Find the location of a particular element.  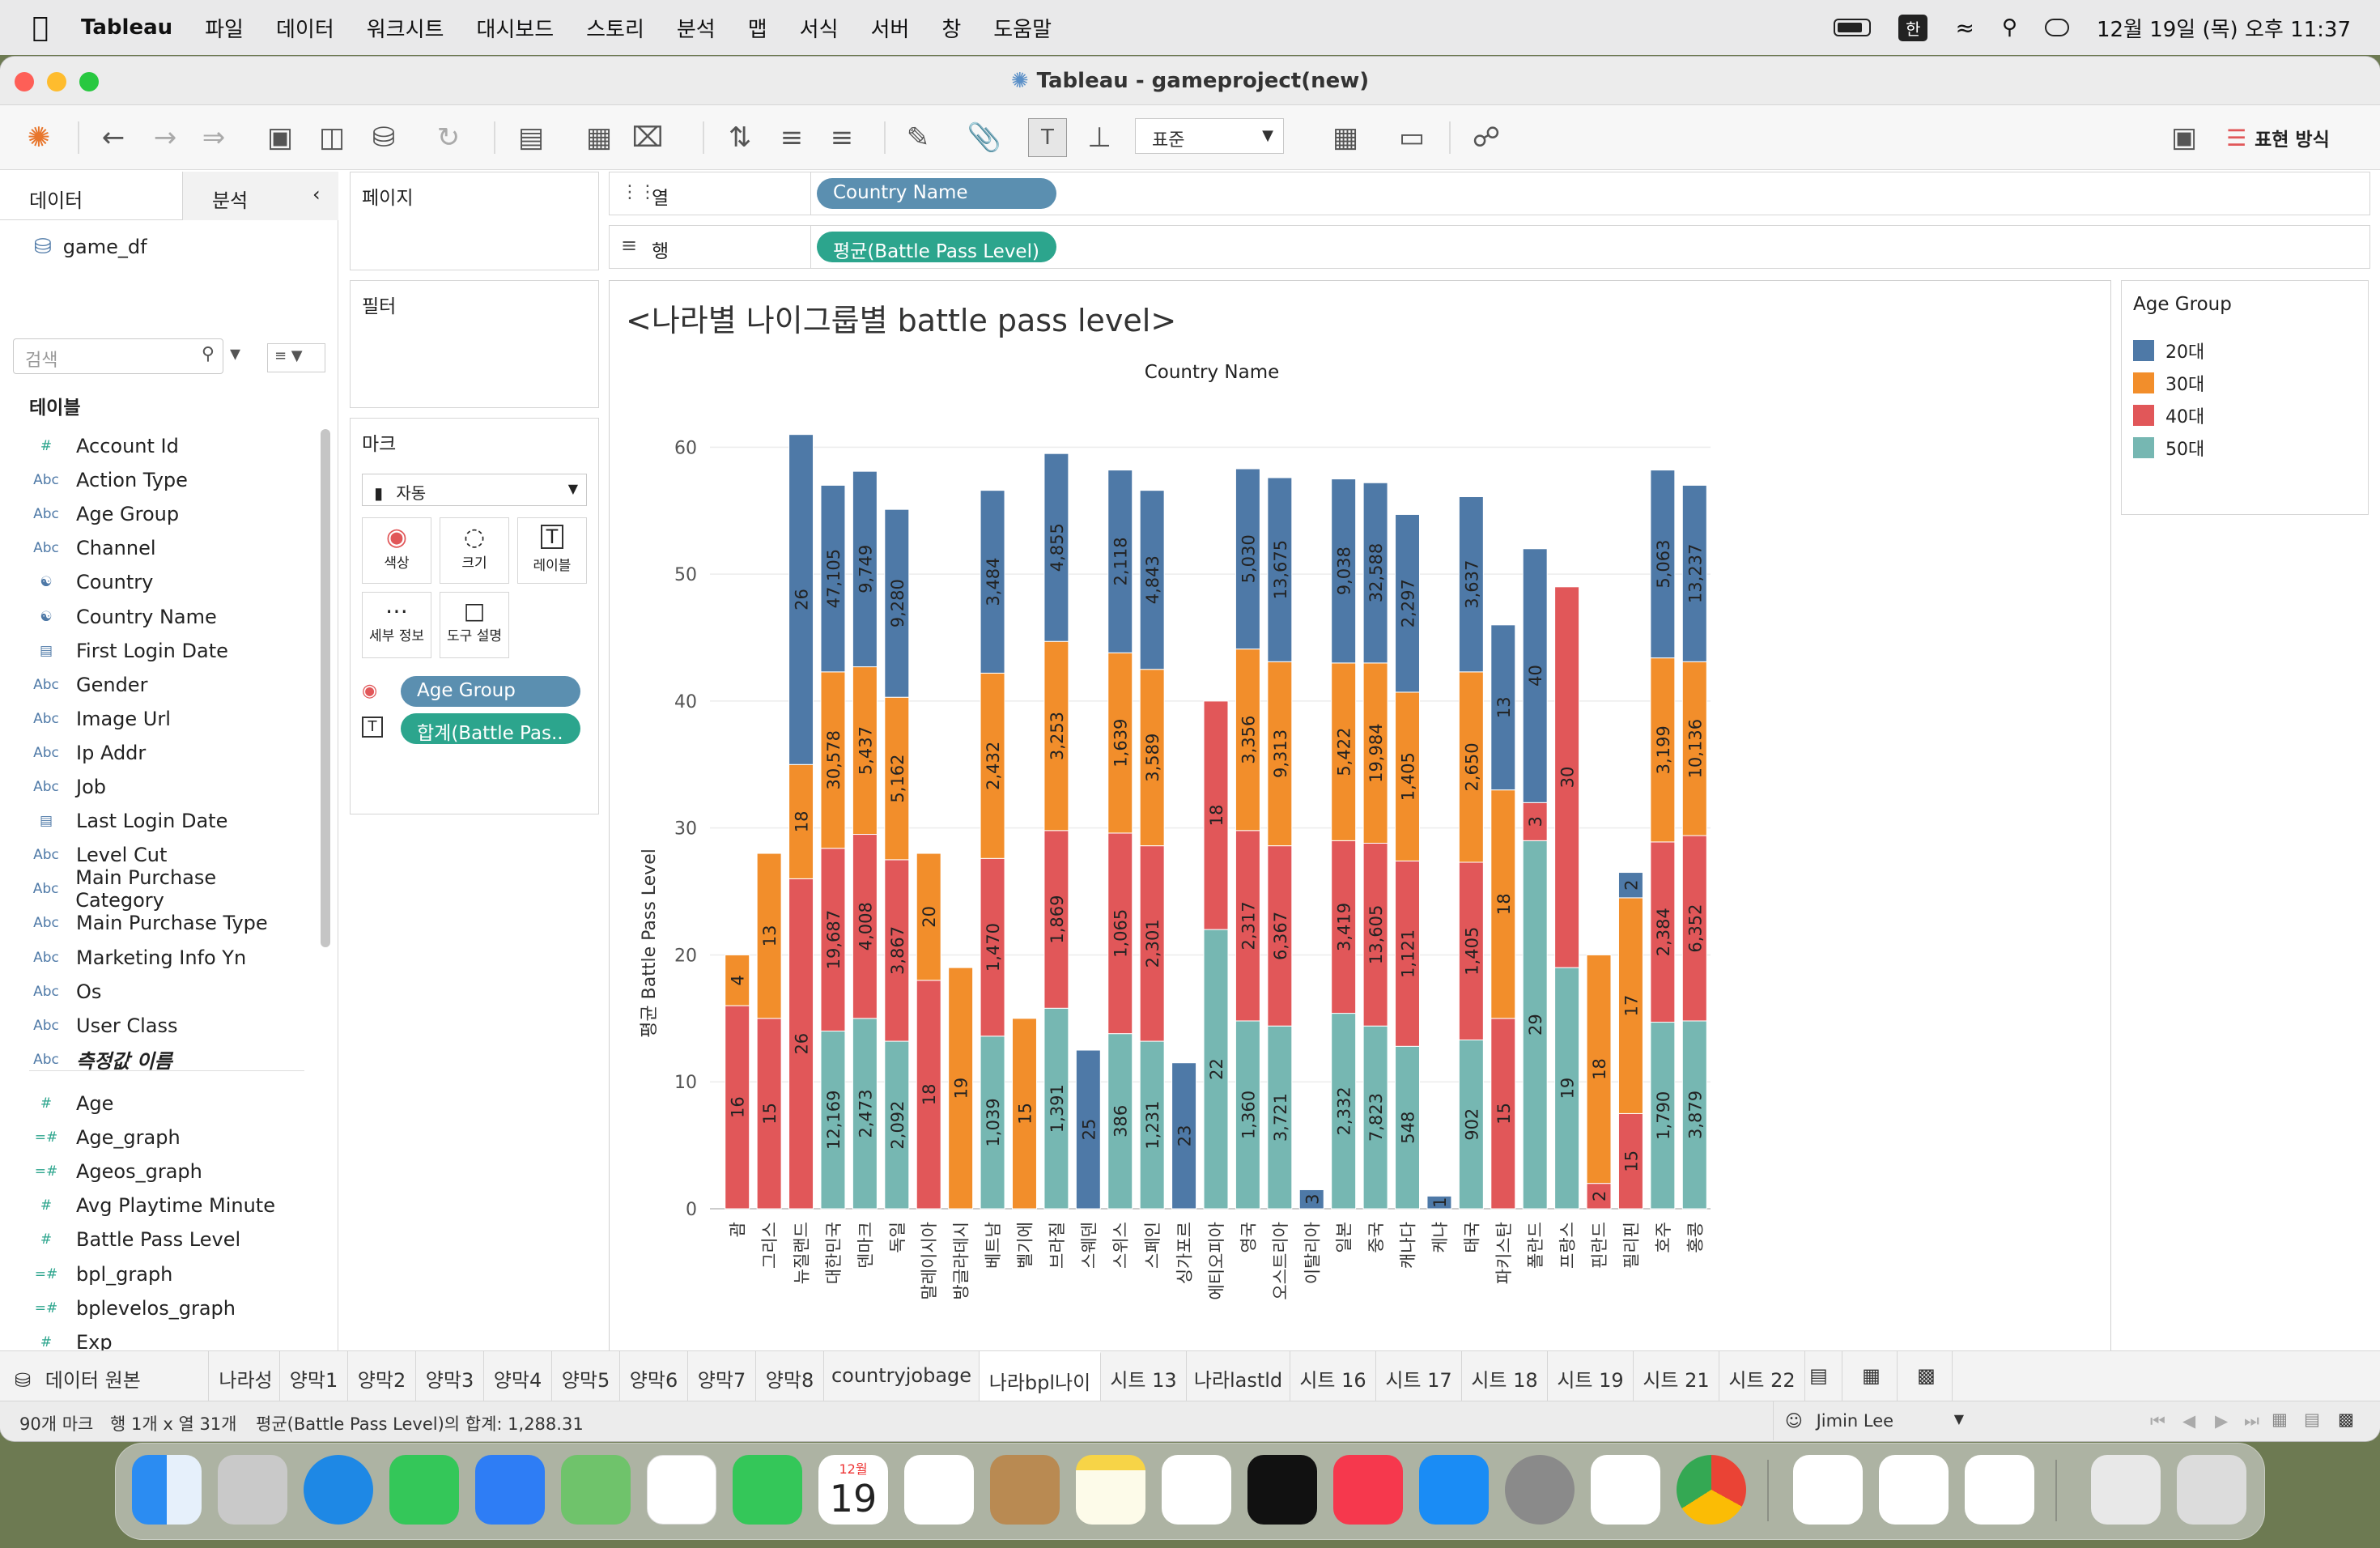

field-item: =# Ageos_graph is located at coordinates (154, 1172).